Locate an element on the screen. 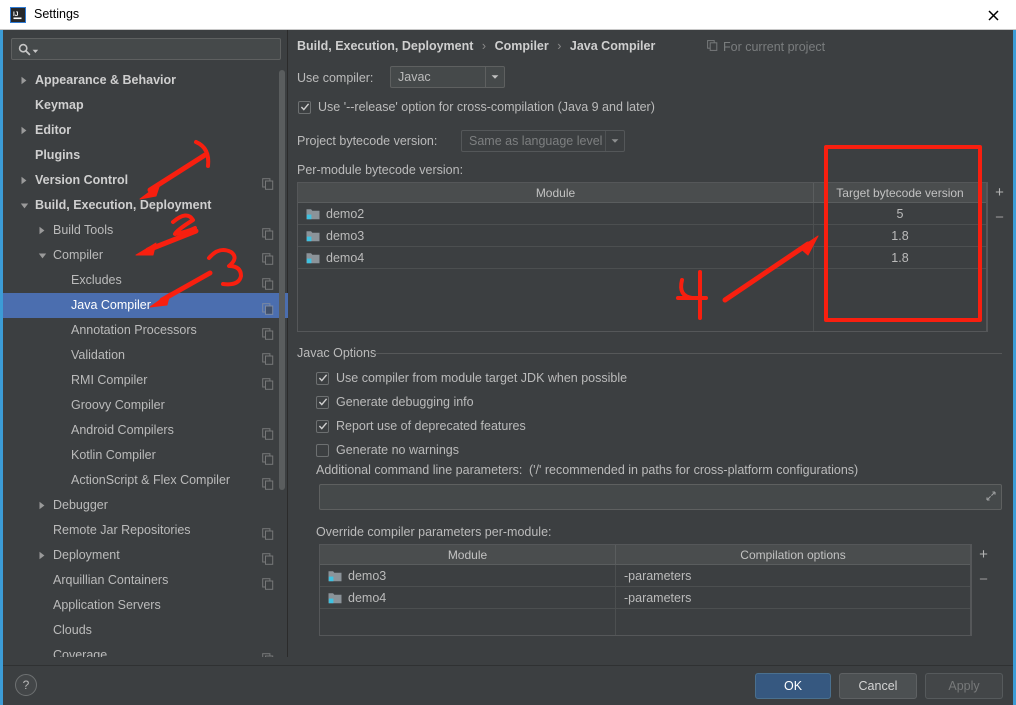 This screenshot has height=705, width=1016. sidebar-item-actionscript-flex-compiler: ActionScript & Flex Compiler is located at coordinates (145, 480).